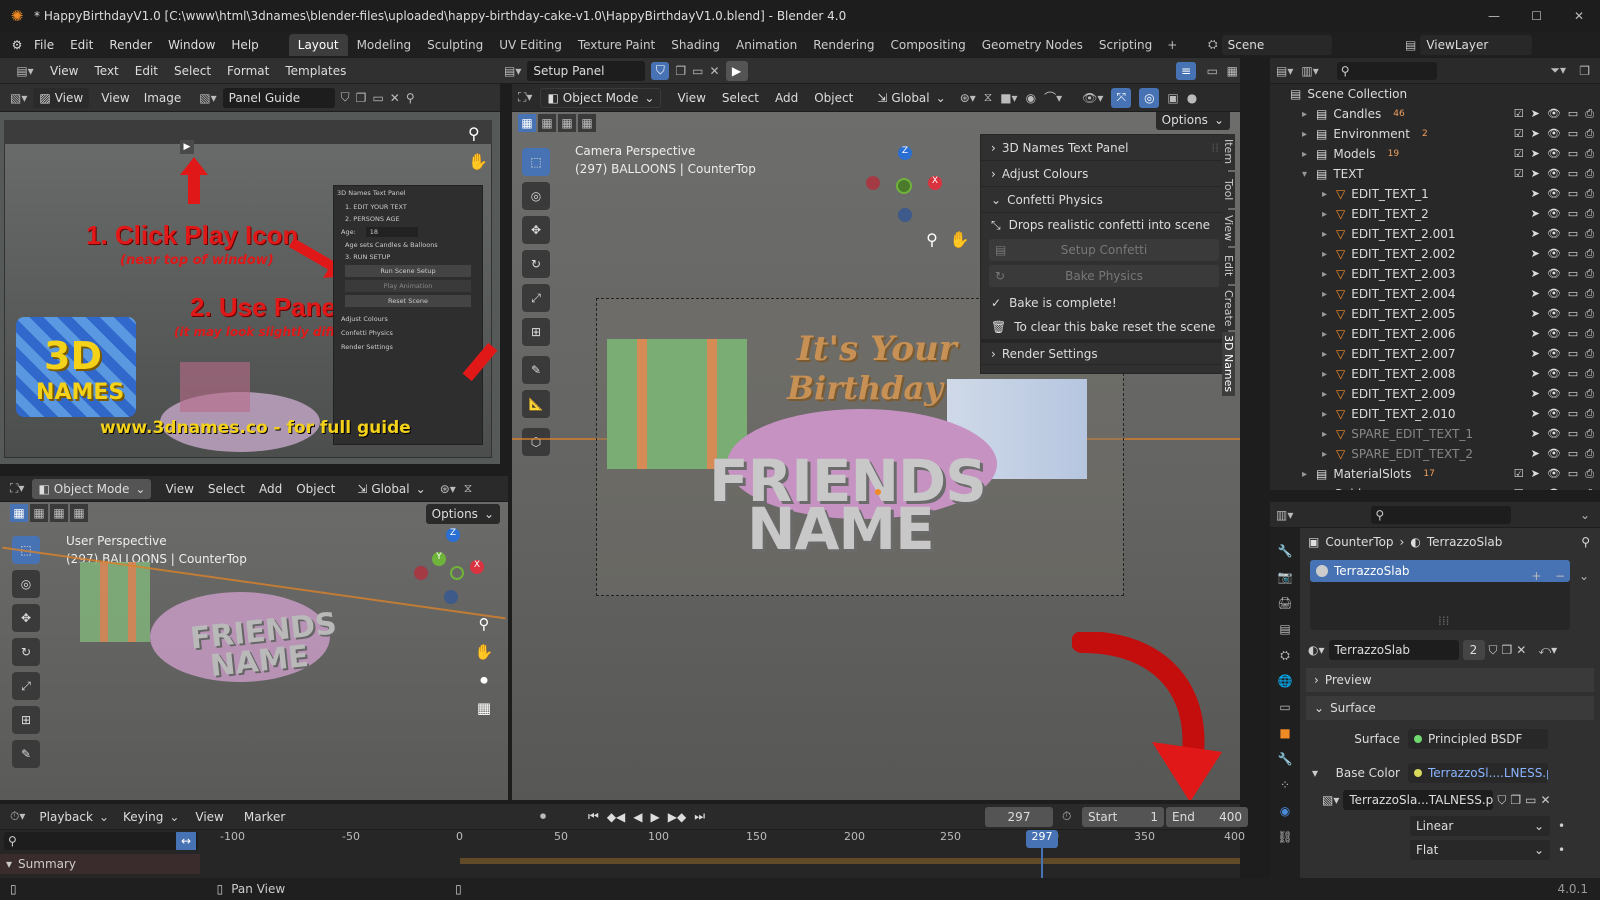 The width and height of the screenshot is (1600, 900). Describe the element at coordinates (1172, 45) in the screenshot. I see `add-workspace-icon: +` at that location.